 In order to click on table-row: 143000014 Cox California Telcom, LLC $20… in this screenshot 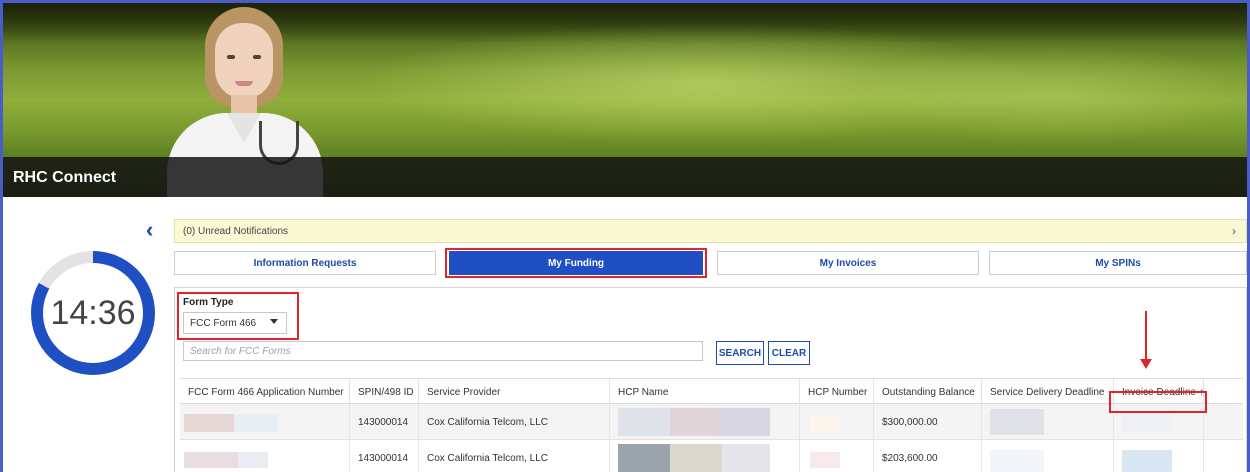, I will do `click(711, 456)`.